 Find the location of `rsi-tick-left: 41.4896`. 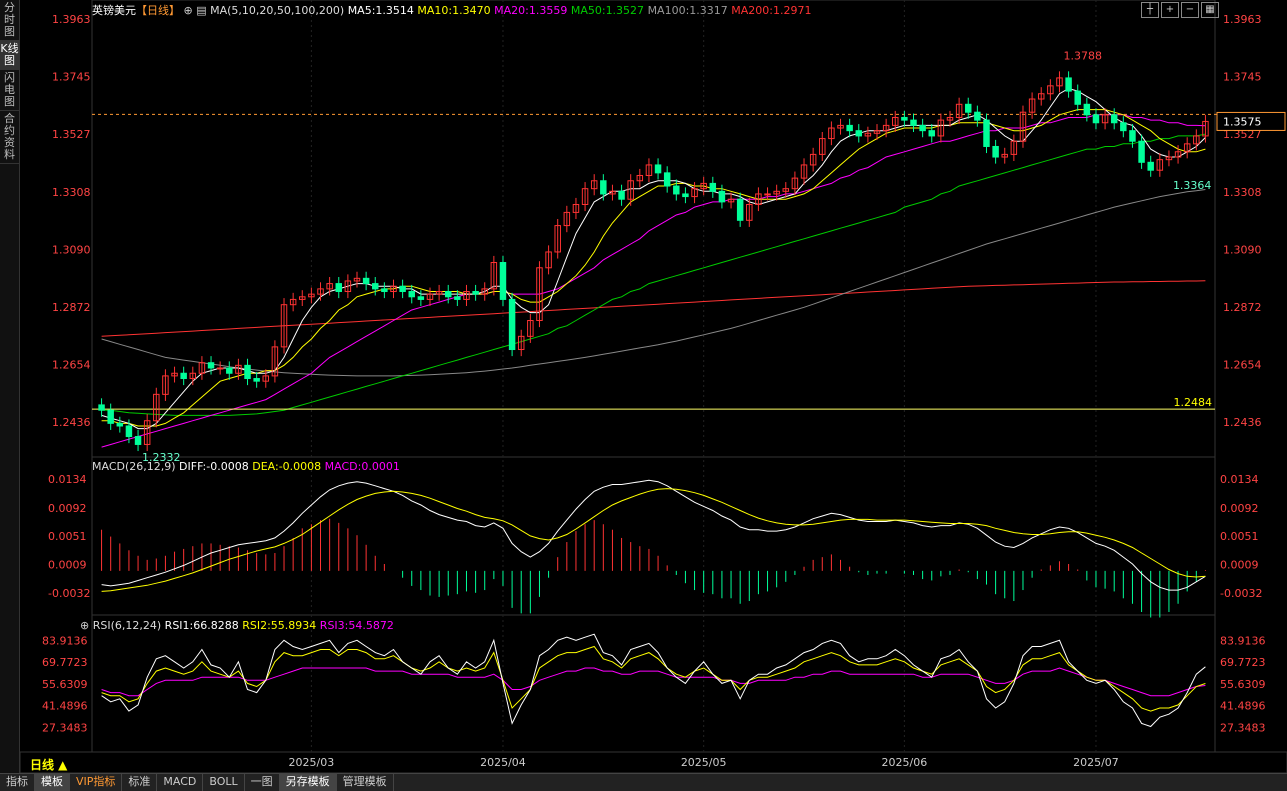

rsi-tick-left: 41.4896 is located at coordinates (65, 706).